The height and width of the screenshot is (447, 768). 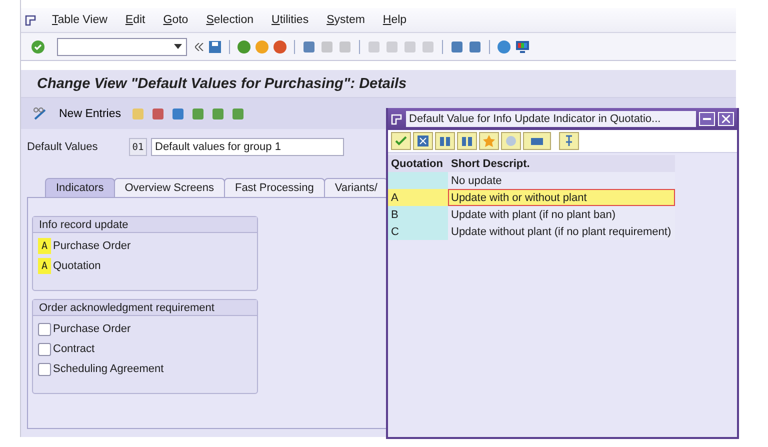 What do you see at coordinates (178, 46) in the screenshot?
I see `dropdown-icon` at bounding box center [178, 46].